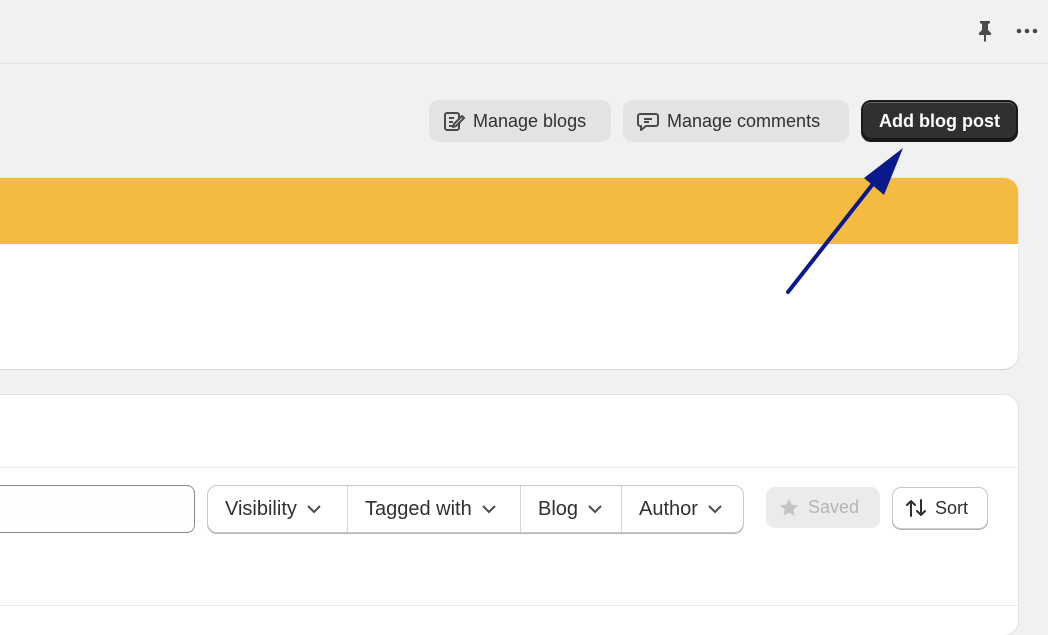 The width and height of the screenshot is (1048, 635). Describe the element at coordinates (916, 508) in the screenshot. I see `sort-arrows-icon` at that location.